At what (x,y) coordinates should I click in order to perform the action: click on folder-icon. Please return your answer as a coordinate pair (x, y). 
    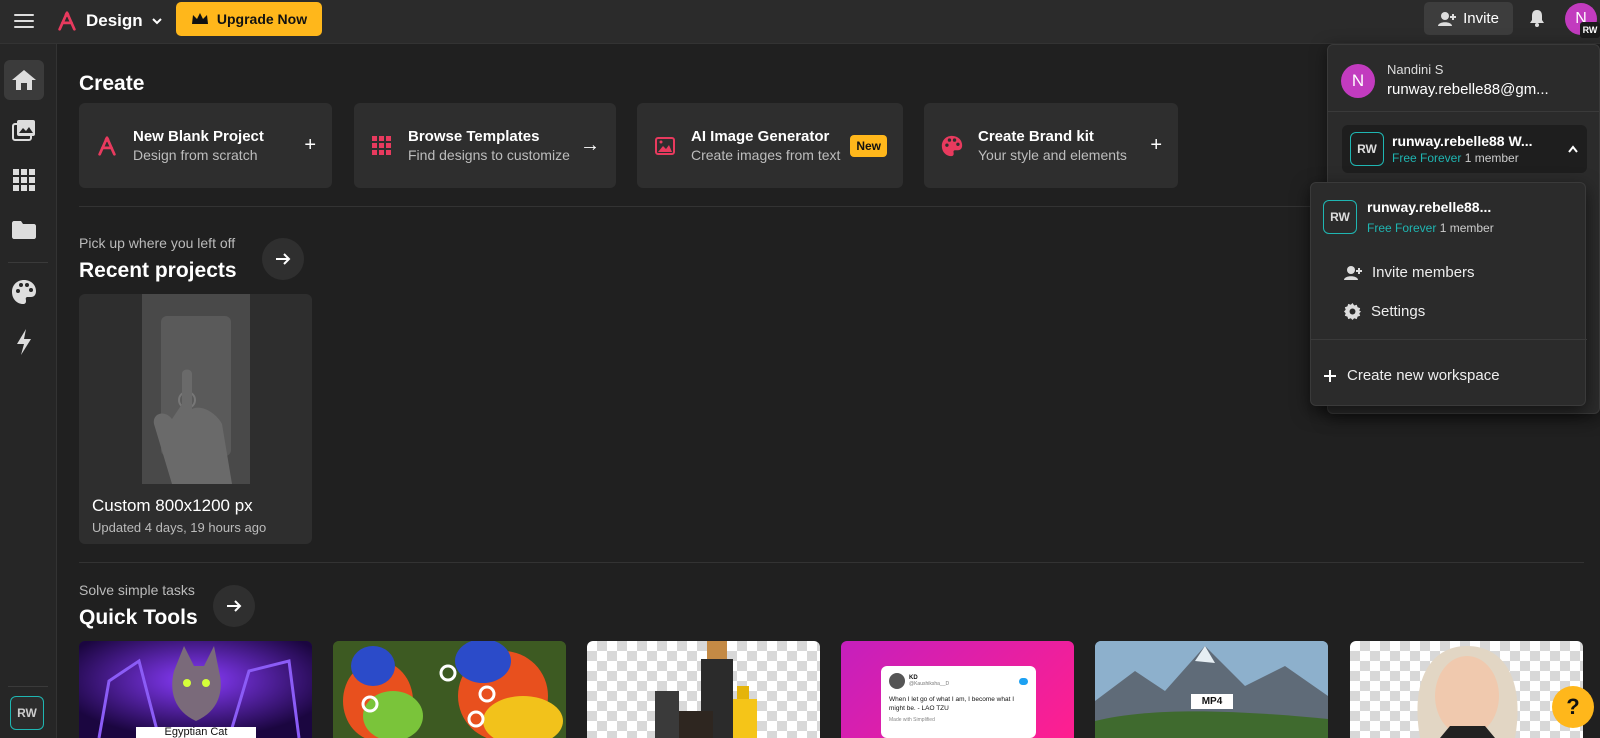
    Looking at the image, I should click on (24, 230).